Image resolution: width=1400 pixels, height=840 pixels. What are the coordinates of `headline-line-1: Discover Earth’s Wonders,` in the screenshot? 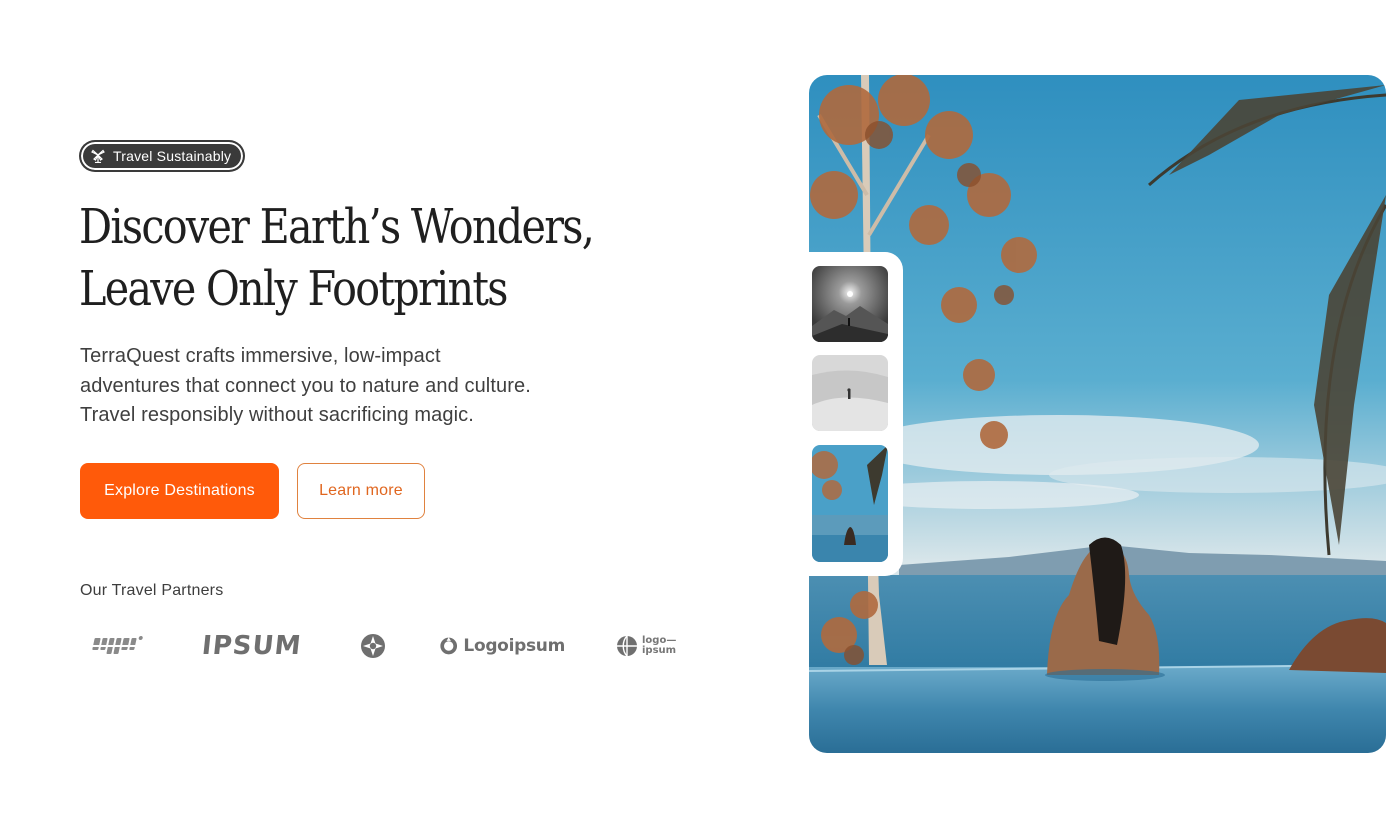 It's located at (337, 227).